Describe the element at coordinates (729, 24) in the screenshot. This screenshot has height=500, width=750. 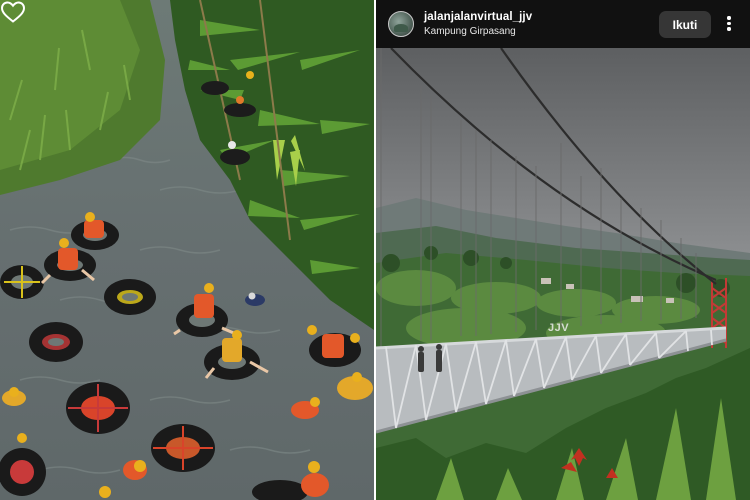
I see `more-vertical-icon` at that location.